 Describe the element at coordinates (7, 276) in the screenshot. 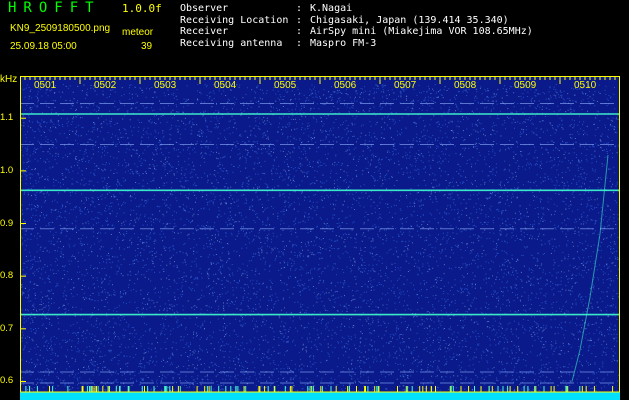

I see `y-tick-label-3: 0.8` at that location.